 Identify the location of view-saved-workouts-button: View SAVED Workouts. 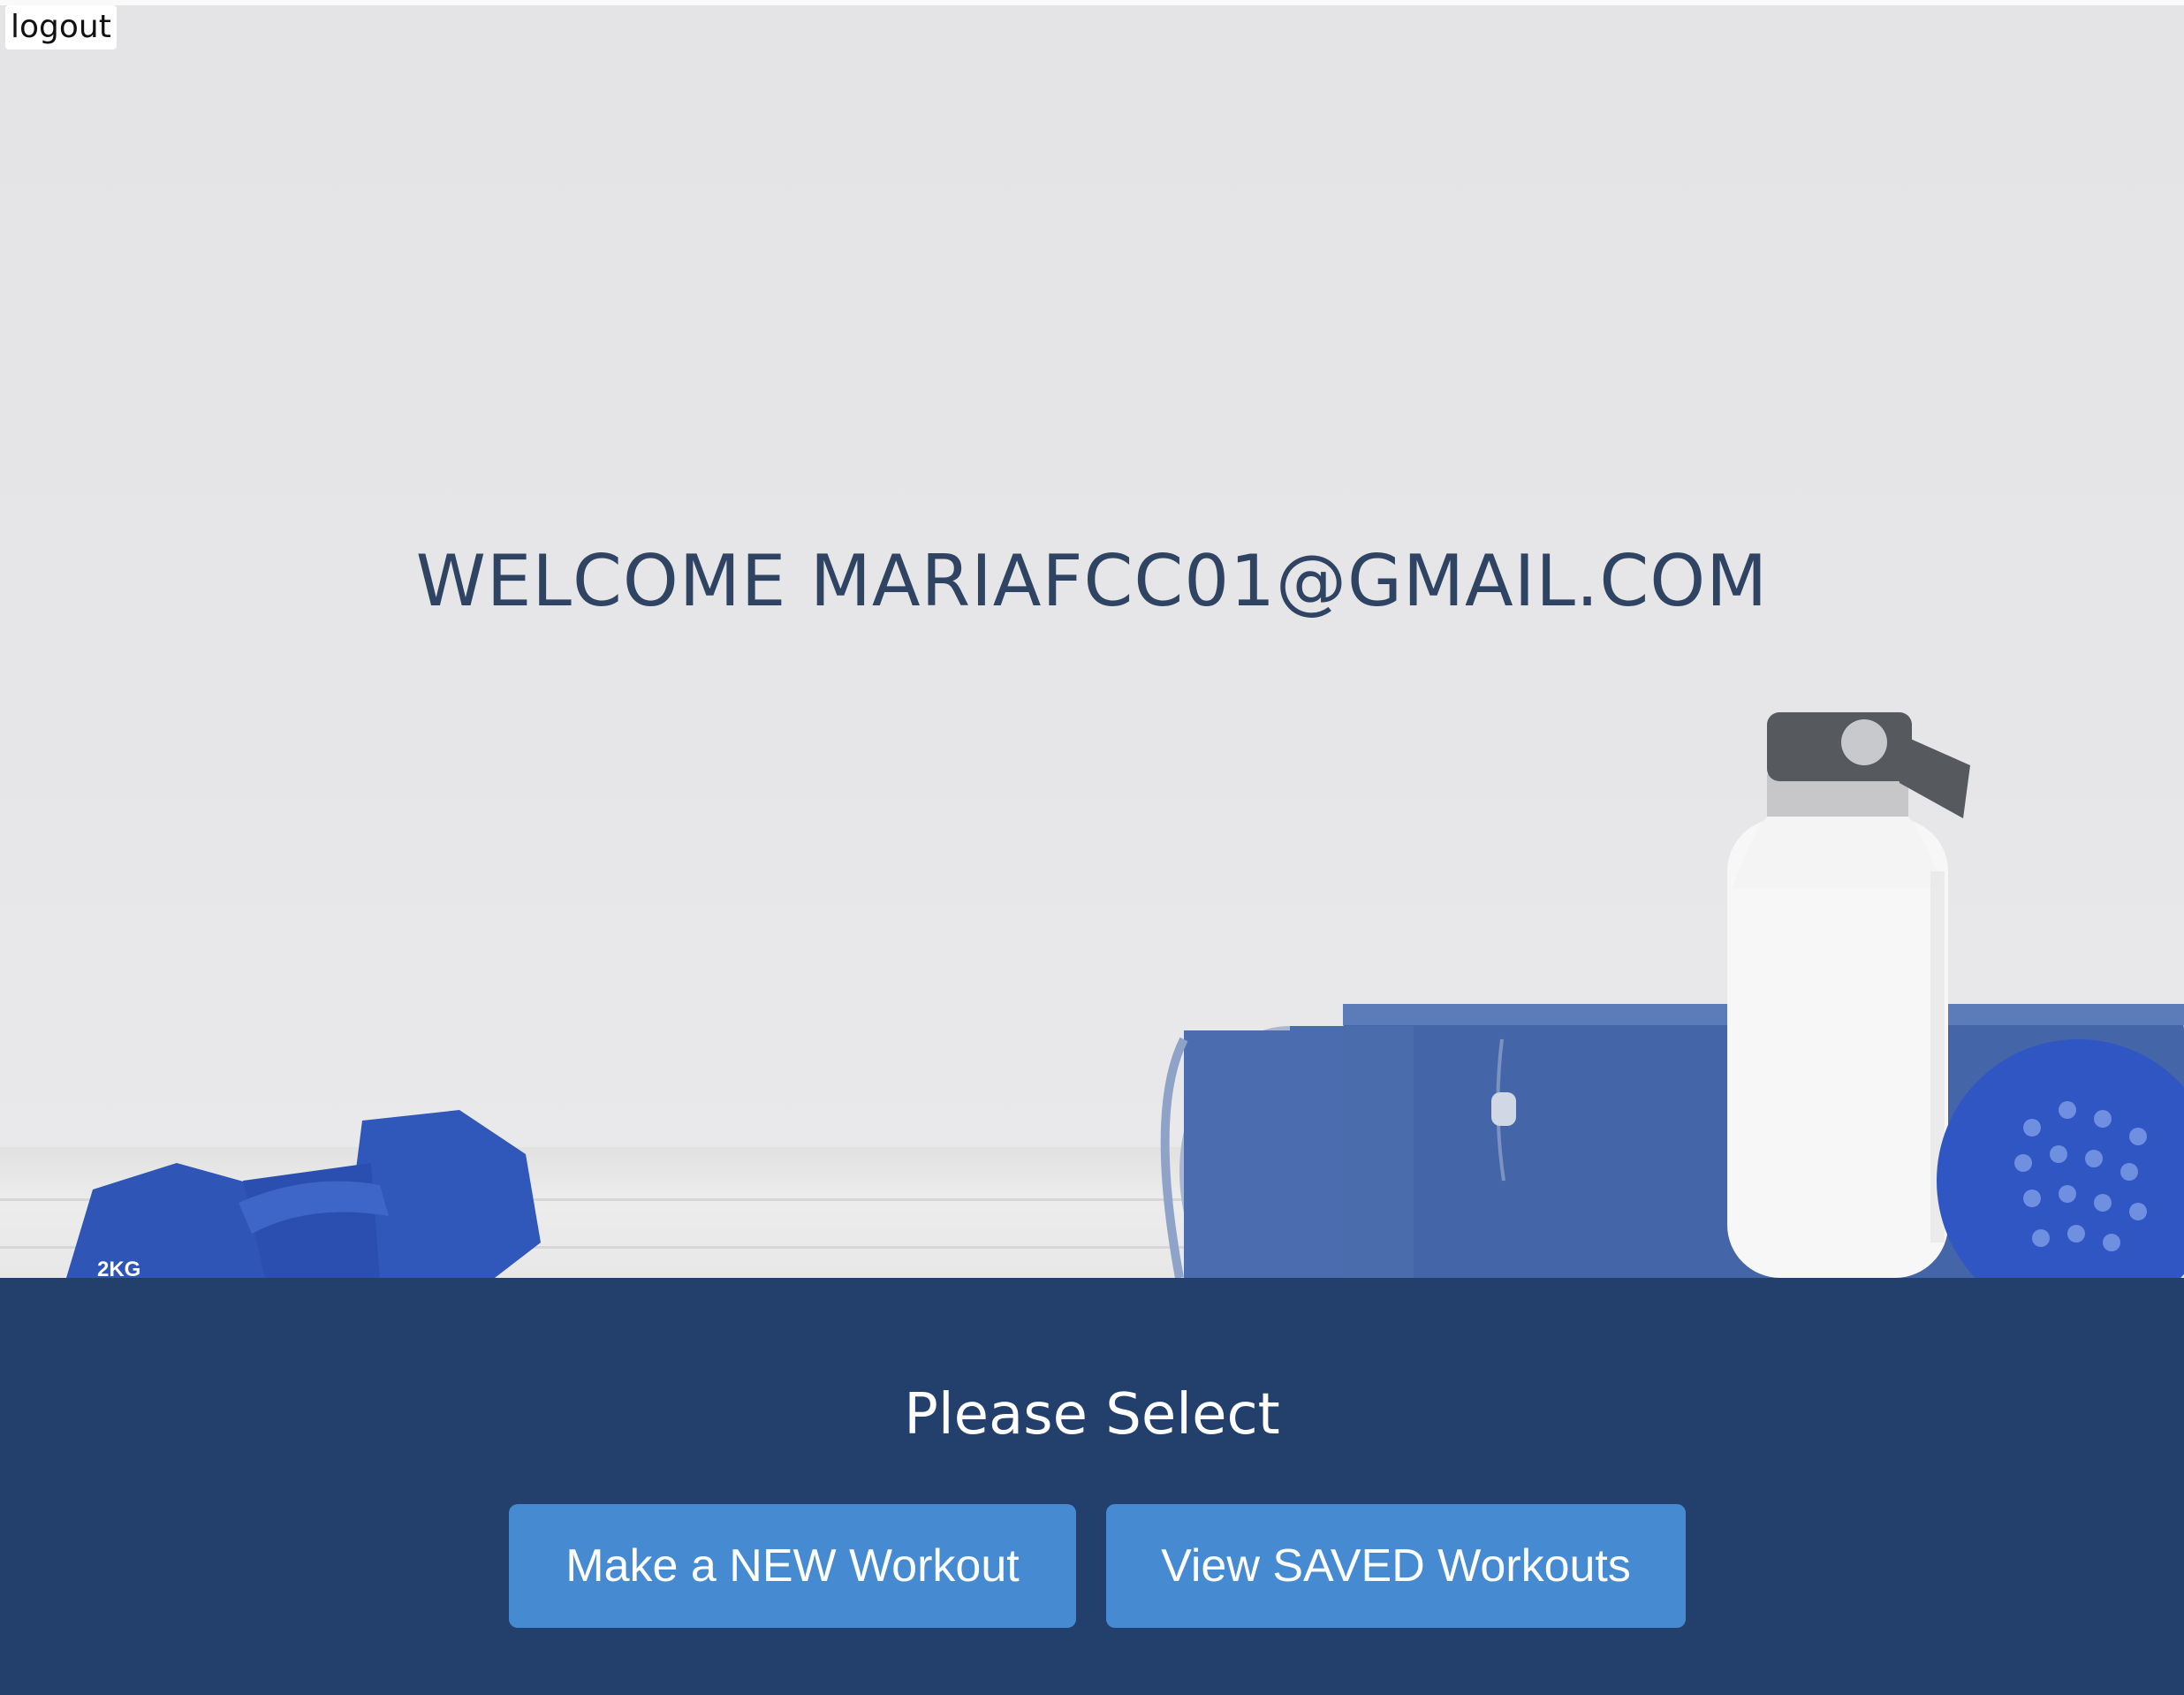
(1396, 1566).